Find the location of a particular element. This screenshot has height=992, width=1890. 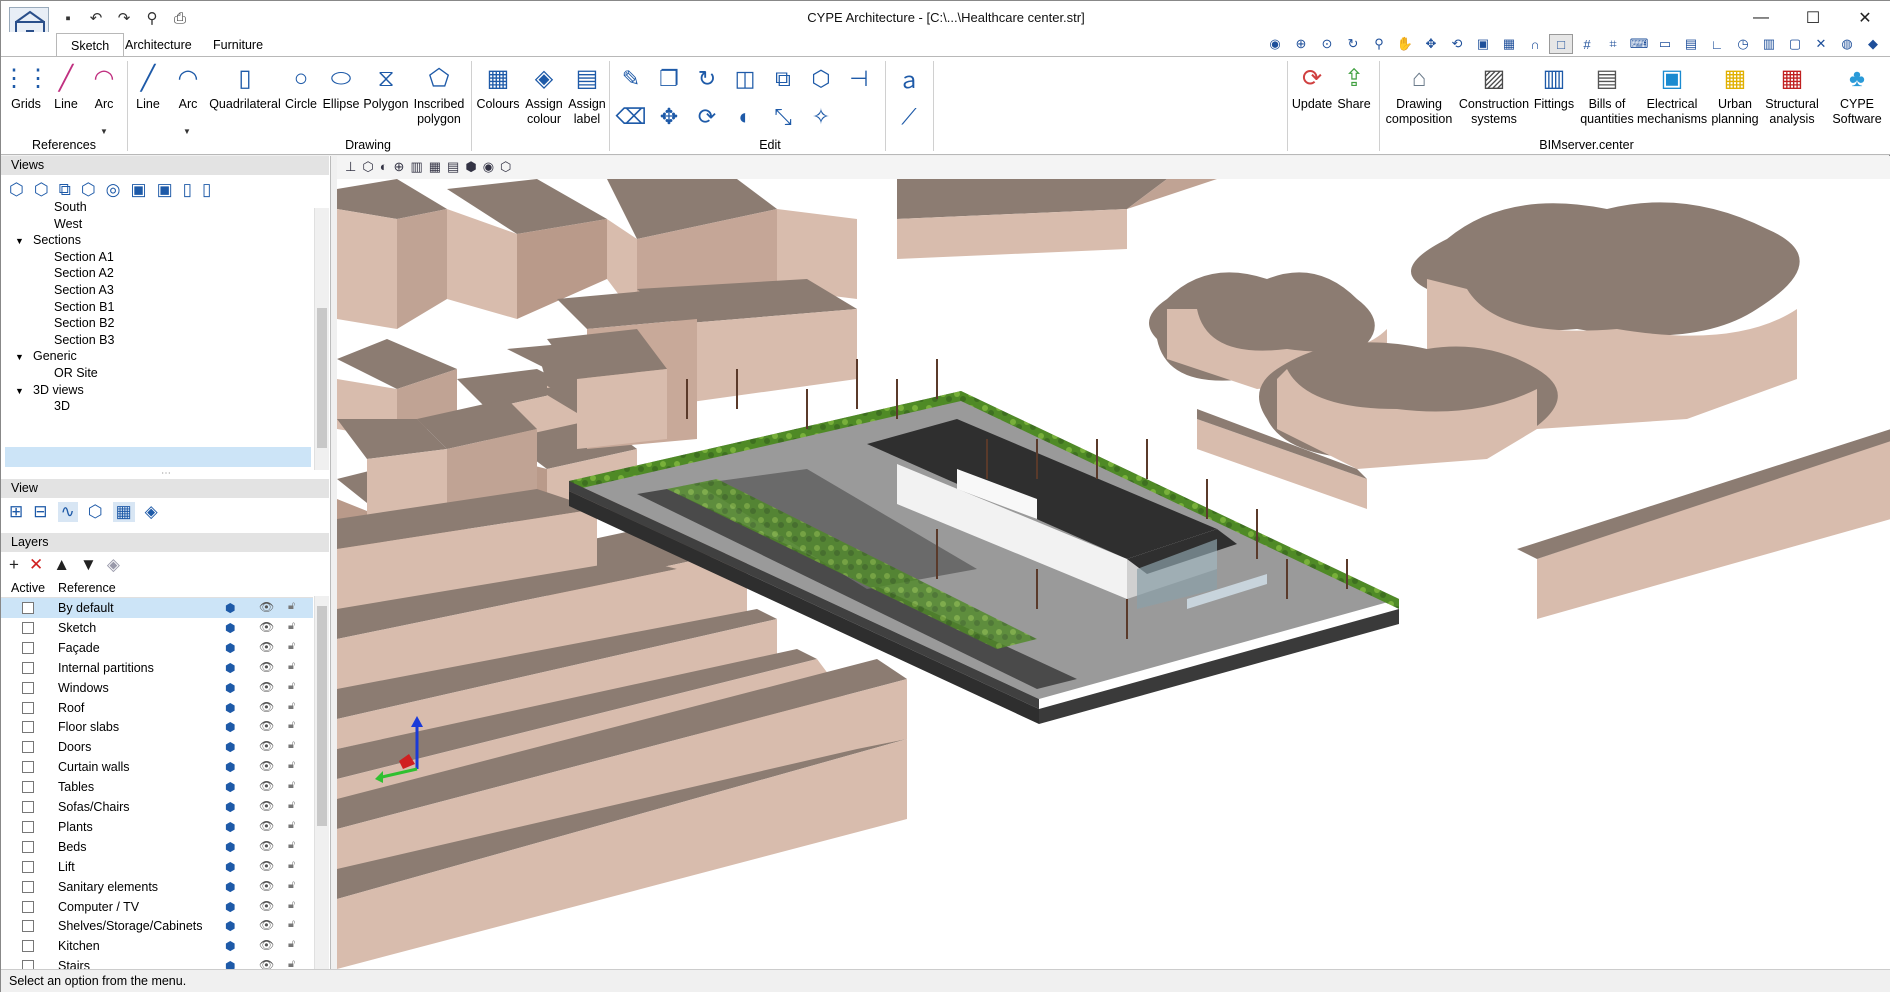

text-icon: ａ is located at coordinates (909, 79).